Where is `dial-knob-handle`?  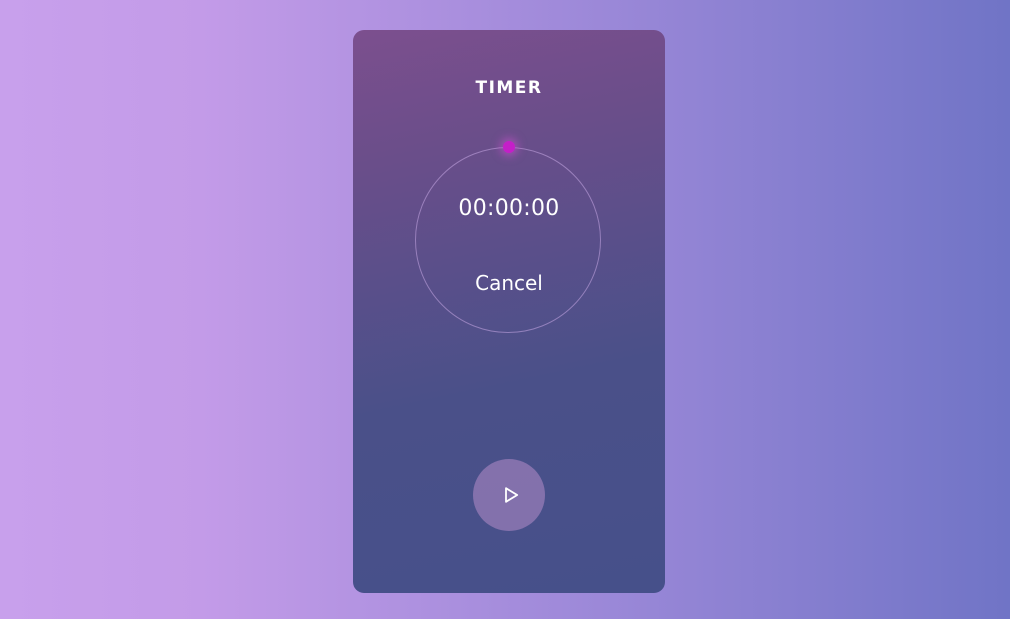 dial-knob-handle is located at coordinates (509, 147).